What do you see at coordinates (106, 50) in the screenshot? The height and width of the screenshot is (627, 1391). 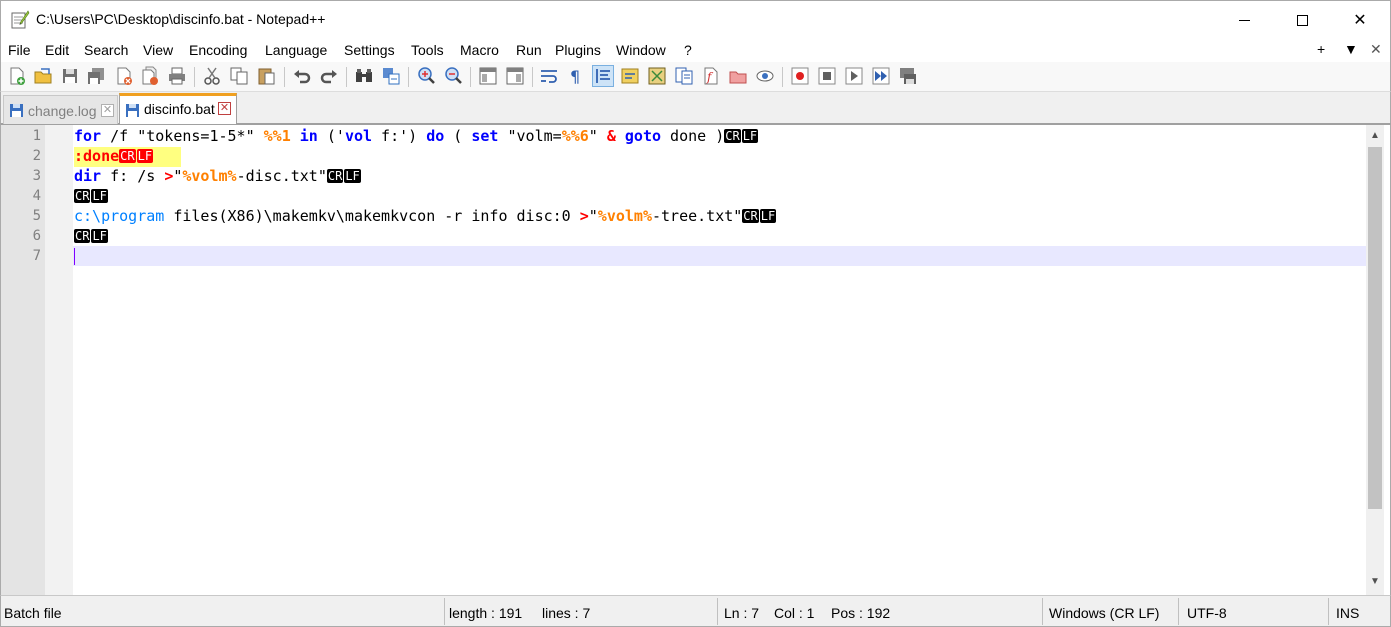 I see `menu-search: Search` at bounding box center [106, 50].